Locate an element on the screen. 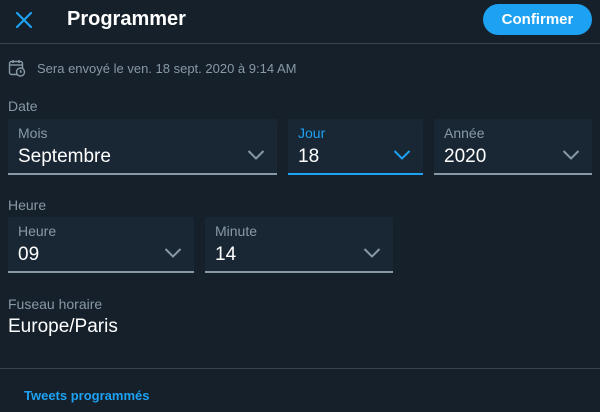 This screenshot has width=600, height=412. month-value: Septembre is located at coordinates (64, 156).